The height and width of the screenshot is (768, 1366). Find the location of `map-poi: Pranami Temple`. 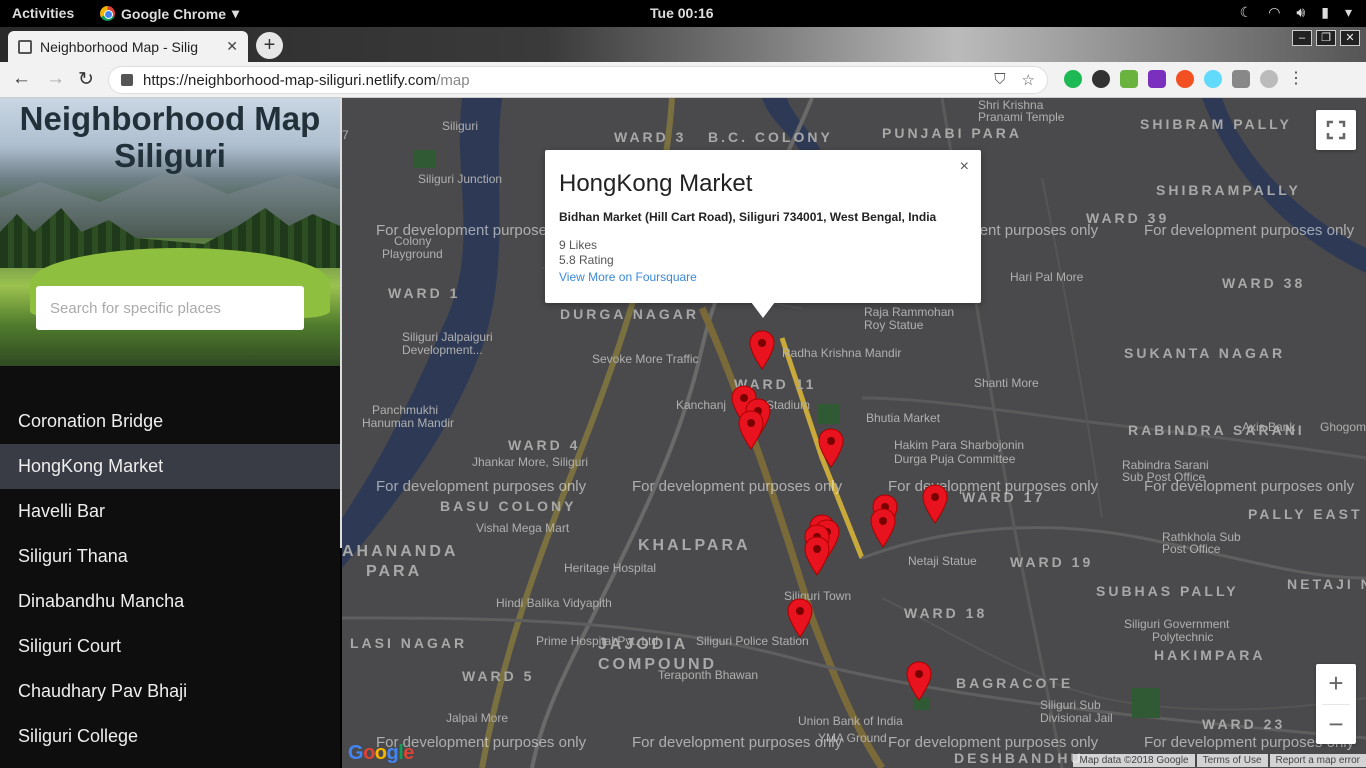

map-poi: Pranami Temple is located at coordinates (1021, 117).